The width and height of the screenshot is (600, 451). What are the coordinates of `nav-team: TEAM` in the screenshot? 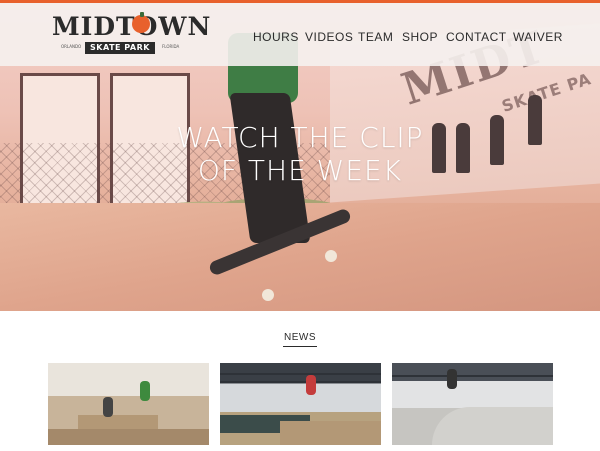 It's located at (375, 38).